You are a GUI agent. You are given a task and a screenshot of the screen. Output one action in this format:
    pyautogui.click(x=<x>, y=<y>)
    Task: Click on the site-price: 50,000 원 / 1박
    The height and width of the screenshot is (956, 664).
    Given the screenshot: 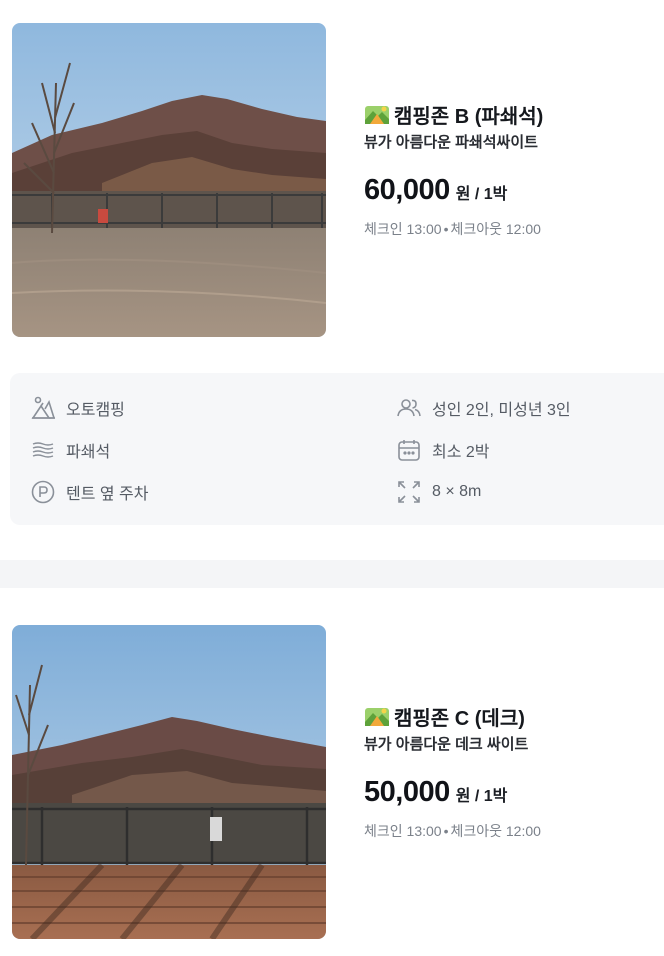 What is the action you would take?
    pyautogui.click(x=509, y=792)
    